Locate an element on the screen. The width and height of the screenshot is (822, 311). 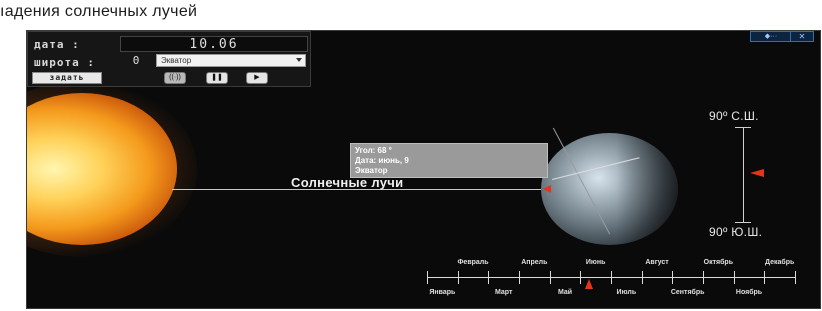
play-button: ▶ is located at coordinates (257, 78).